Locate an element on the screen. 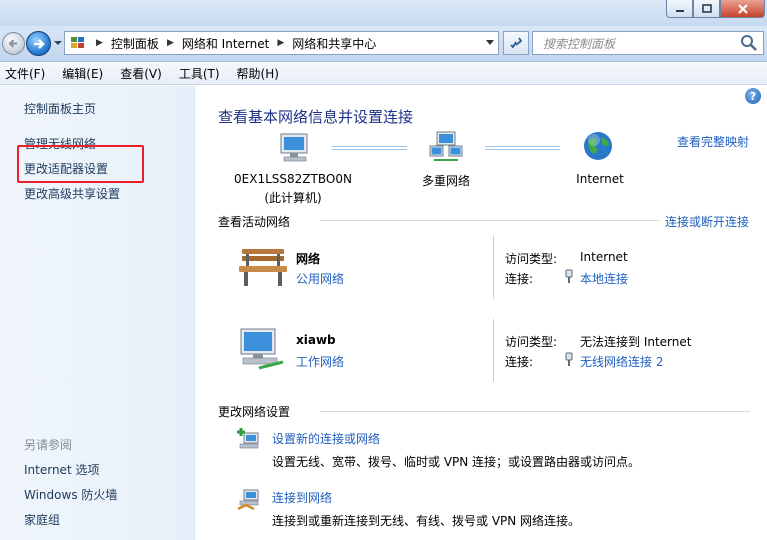 This screenshot has height=540, width=767. computer-name: 0EX1LSS82ZTBO0N is located at coordinates (293, 179).